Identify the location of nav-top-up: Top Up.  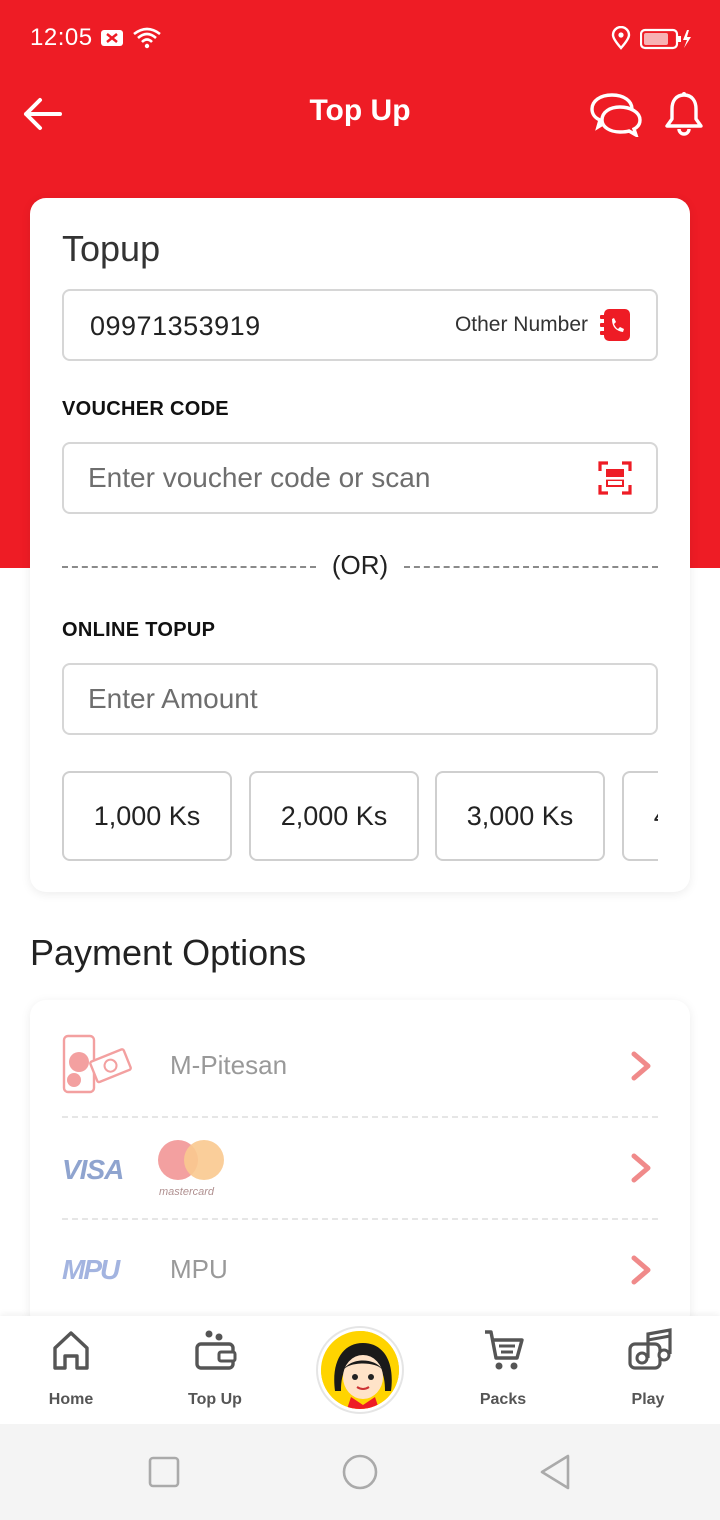
(215, 1370).